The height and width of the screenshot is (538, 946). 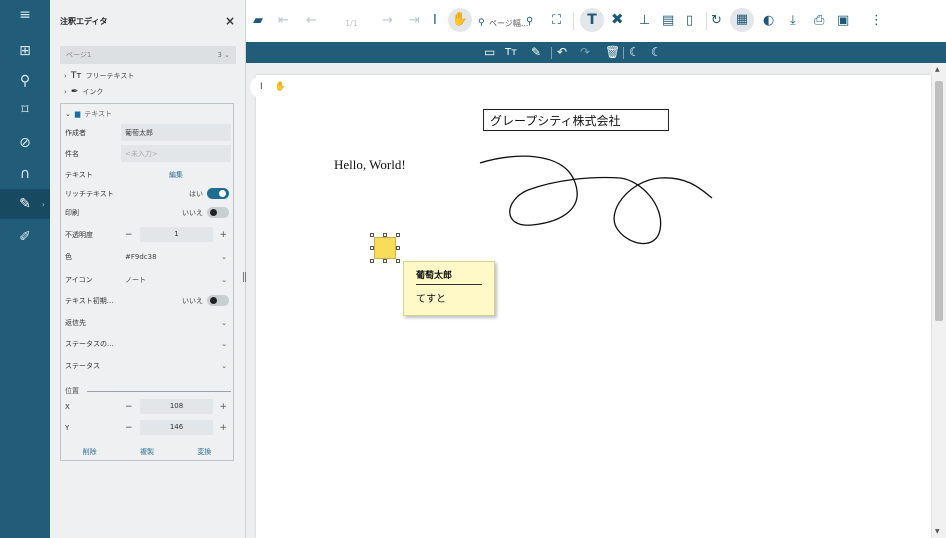 I want to click on icon-row: アイコン ノート ⌄, so click(x=147, y=279).